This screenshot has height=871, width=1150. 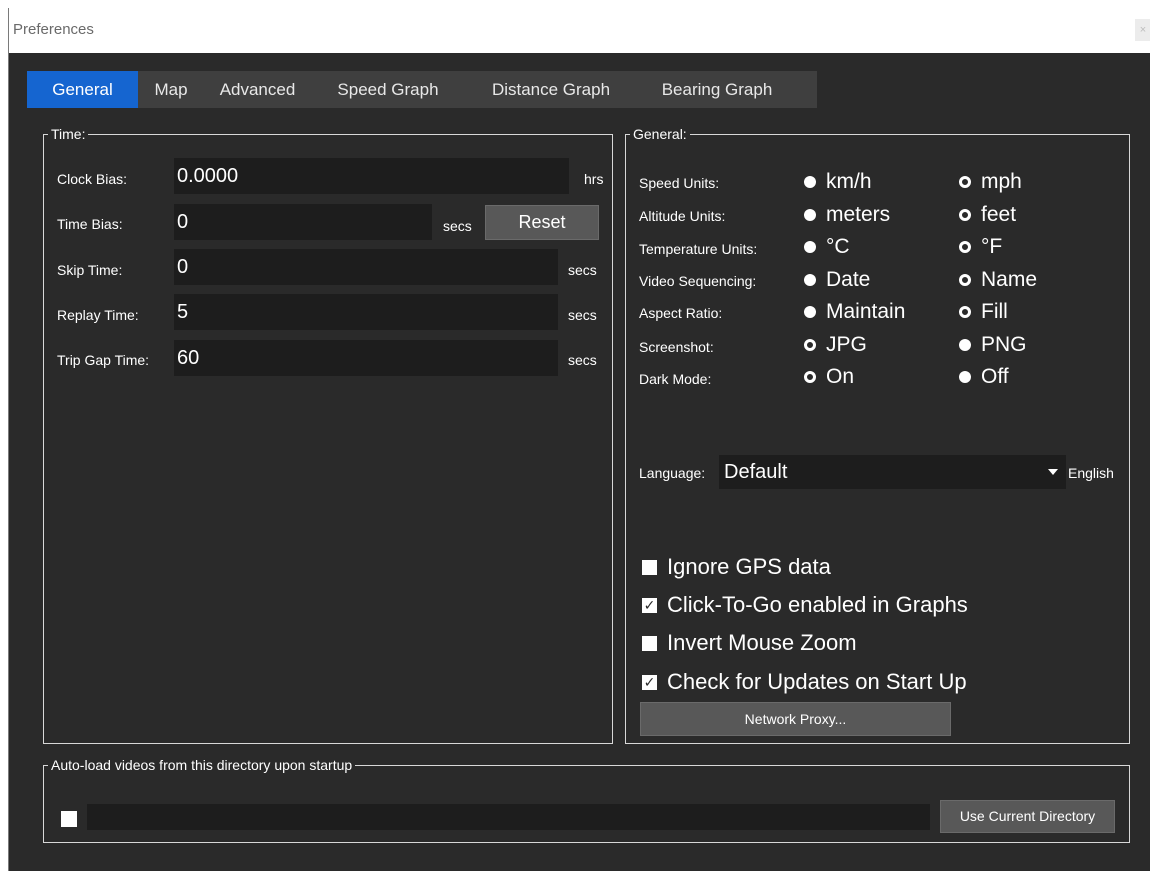 I want to click on speed-units-label: Speed Units:, so click(x=679, y=183).